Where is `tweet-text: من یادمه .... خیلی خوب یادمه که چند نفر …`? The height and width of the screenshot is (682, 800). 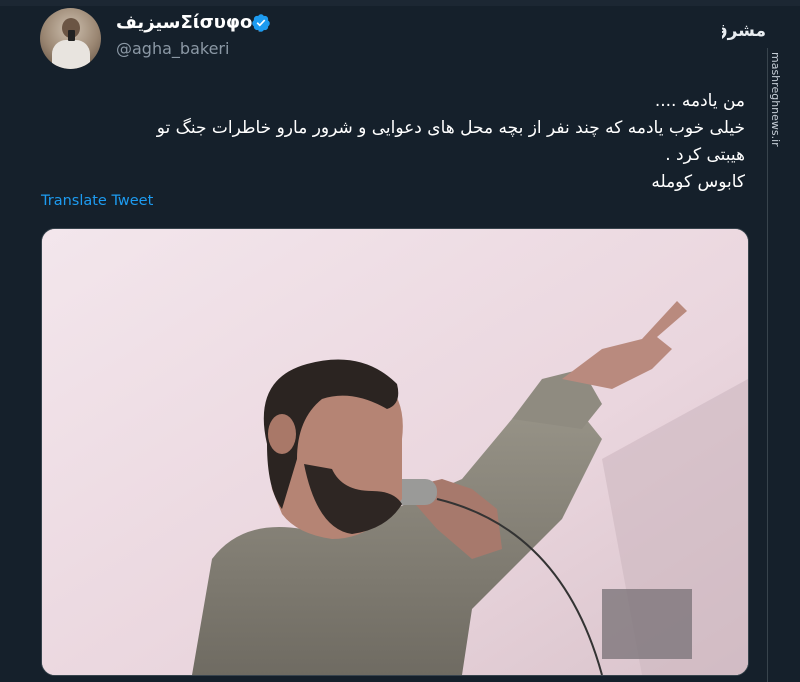 tweet-text: من یادمه .... خیلی خوب یادمه که چند نفر … is located at coordinates (405, 142).